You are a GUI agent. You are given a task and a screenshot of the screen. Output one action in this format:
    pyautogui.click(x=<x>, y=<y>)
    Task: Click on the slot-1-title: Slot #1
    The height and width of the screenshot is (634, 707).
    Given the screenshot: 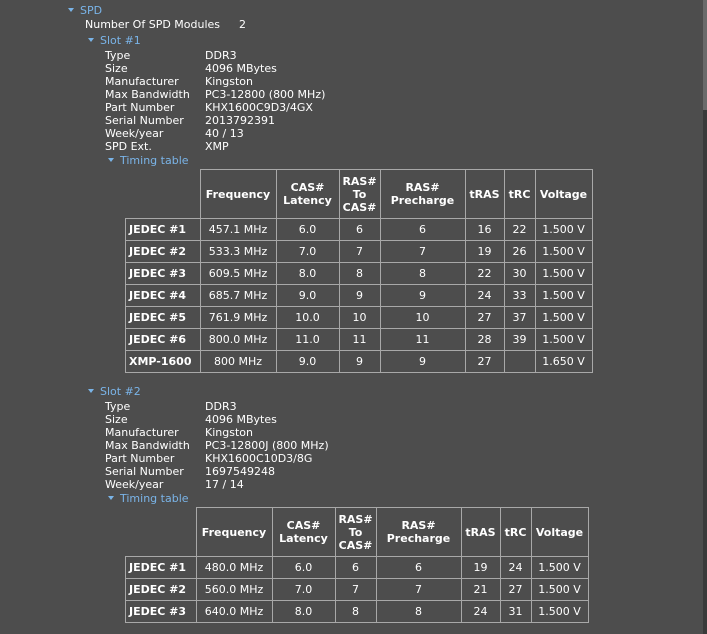 What is the action you would take?
    pyautogui.click(x=120, y=40)
    